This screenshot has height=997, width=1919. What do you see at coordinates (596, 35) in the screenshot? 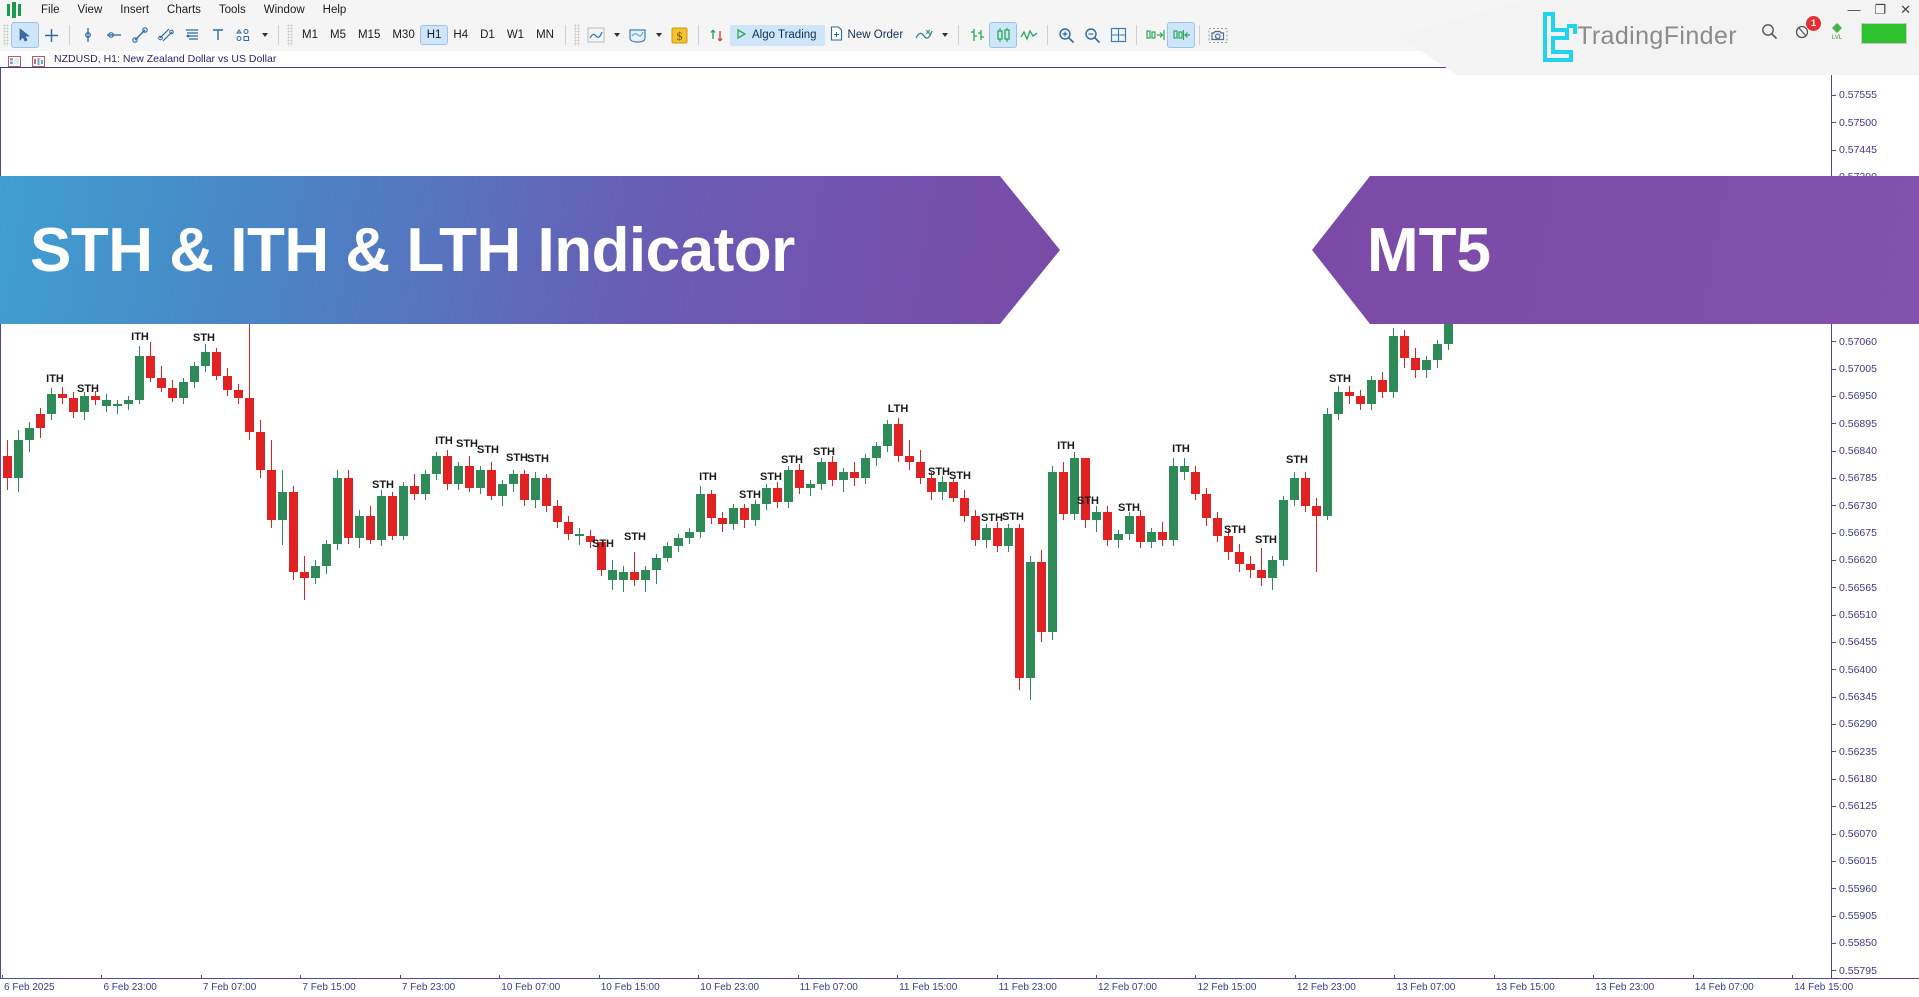
I see `line-chart-icon` at bounding box center [596, 35].